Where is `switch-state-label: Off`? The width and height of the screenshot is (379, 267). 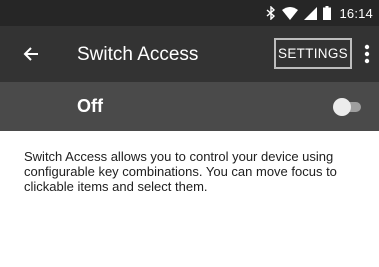 switch-state-label: Off is located at coordinates (90, 106).